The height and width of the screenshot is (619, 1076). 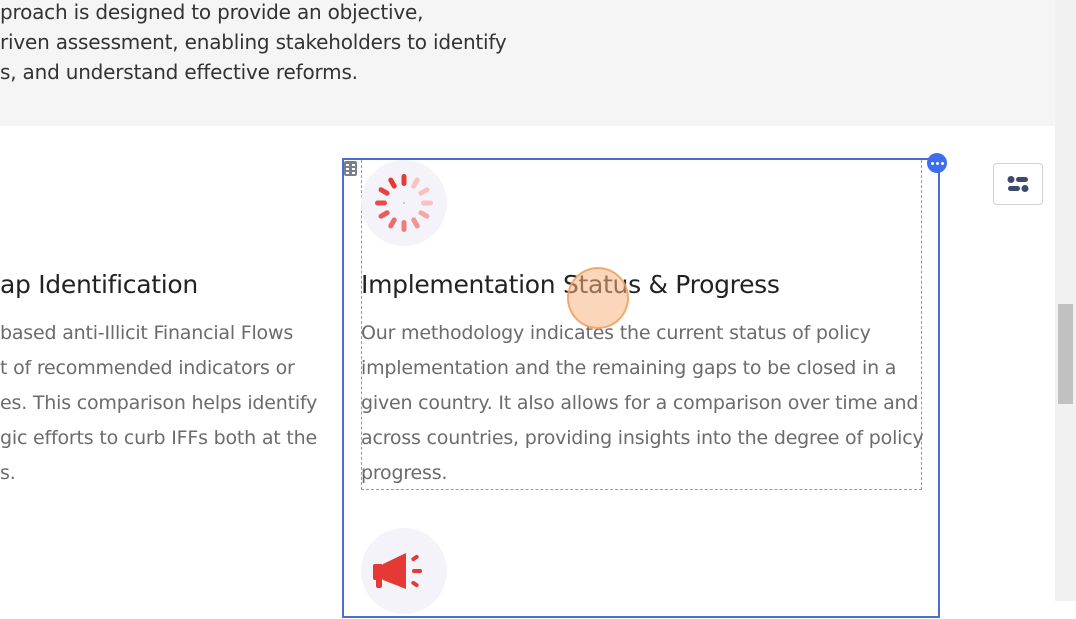 What do you see at coordinates (350, 168) in the screenshot?
I see `drag-handle-icon` at bounding box center [350, 168].